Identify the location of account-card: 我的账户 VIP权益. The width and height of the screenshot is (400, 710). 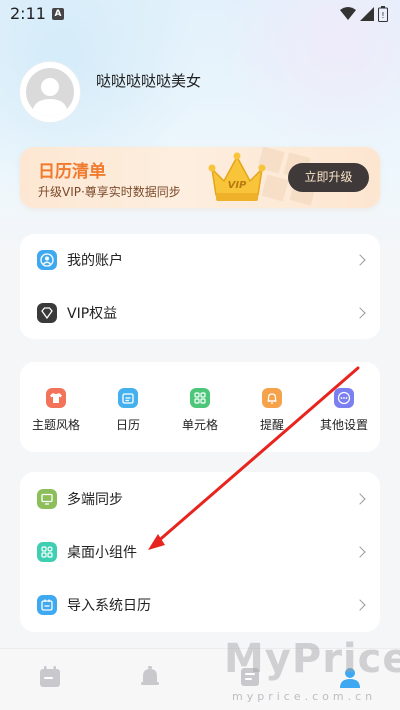
(200, 286).